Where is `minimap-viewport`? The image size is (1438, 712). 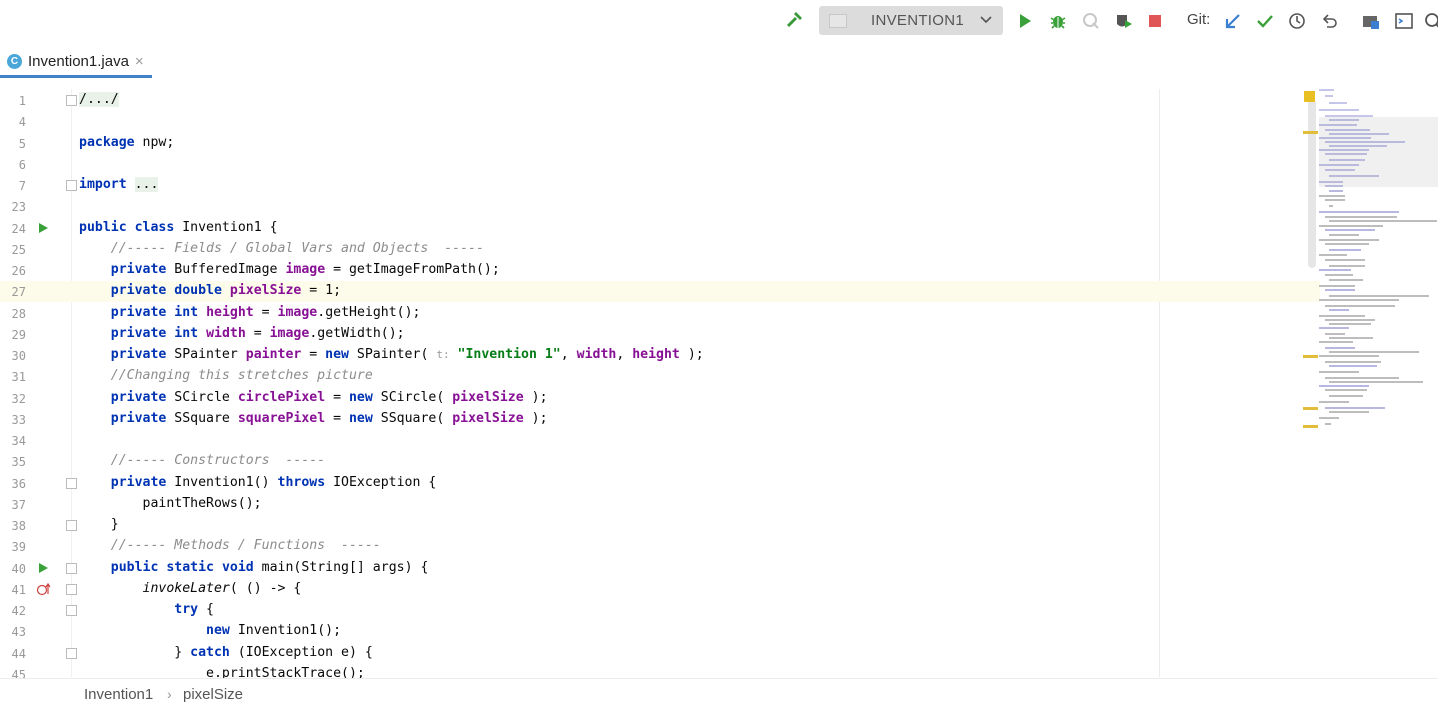 minimap-viewport is located at coordinates (1378, 152).